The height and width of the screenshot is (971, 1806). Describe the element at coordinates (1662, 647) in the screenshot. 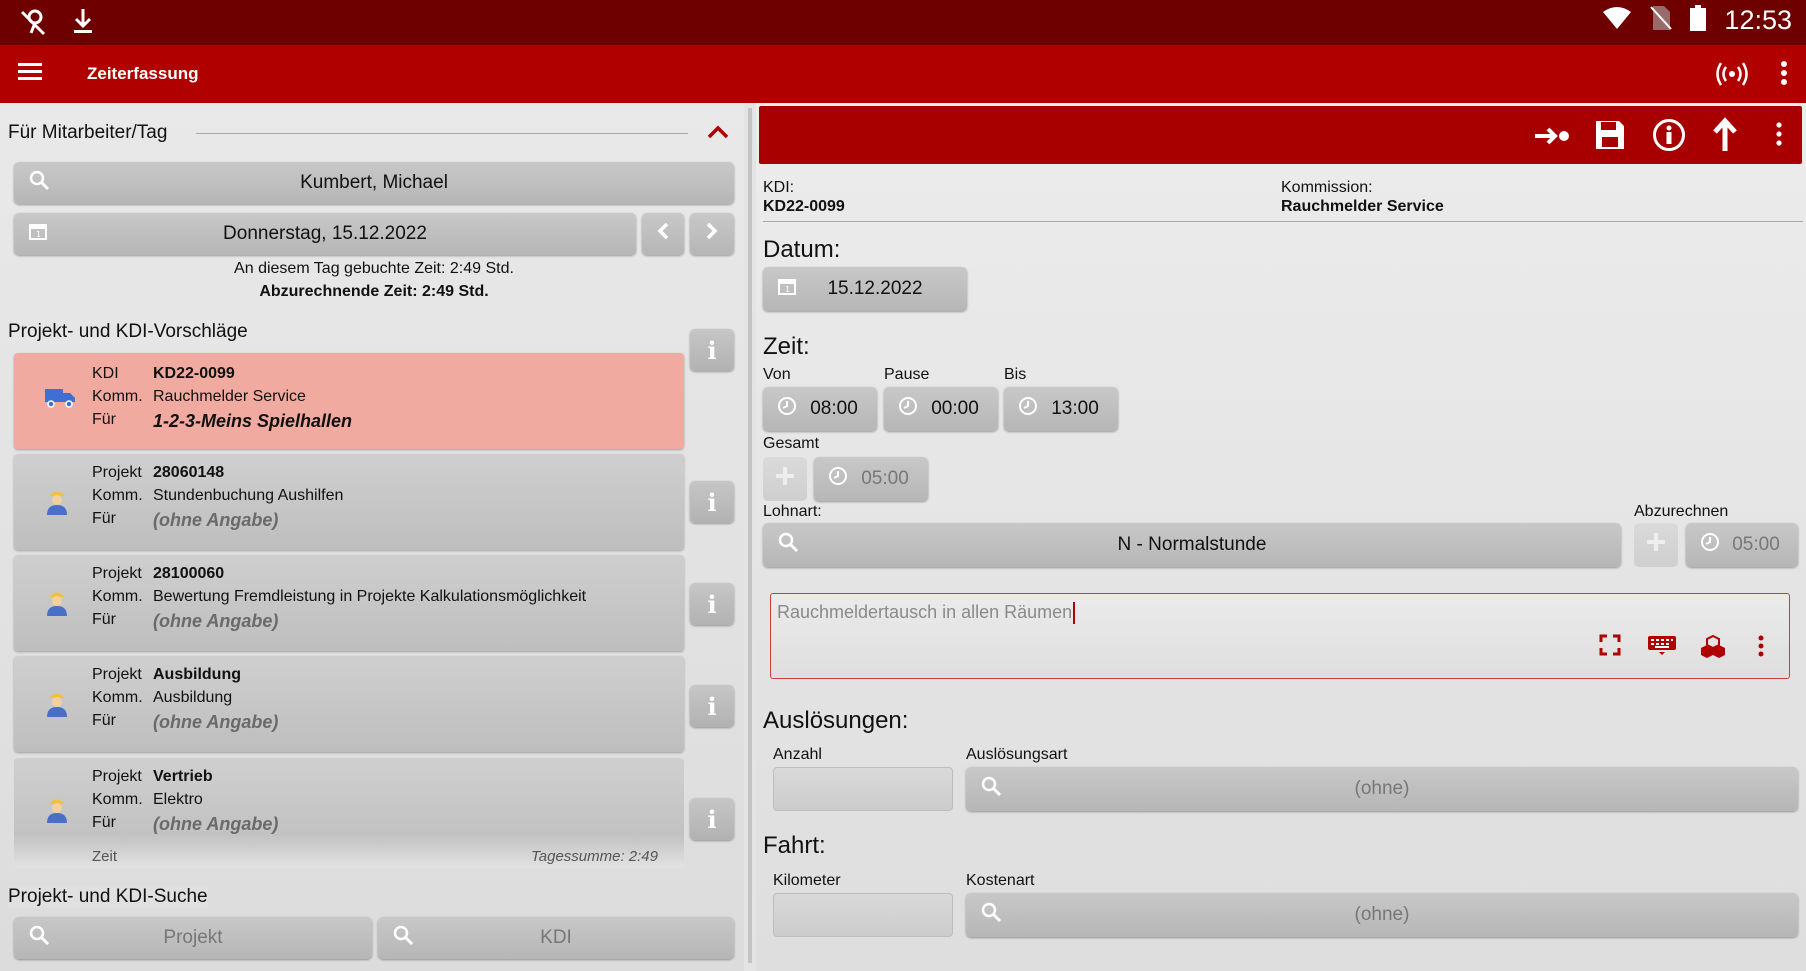

I see `keyboard-icon` at that location.